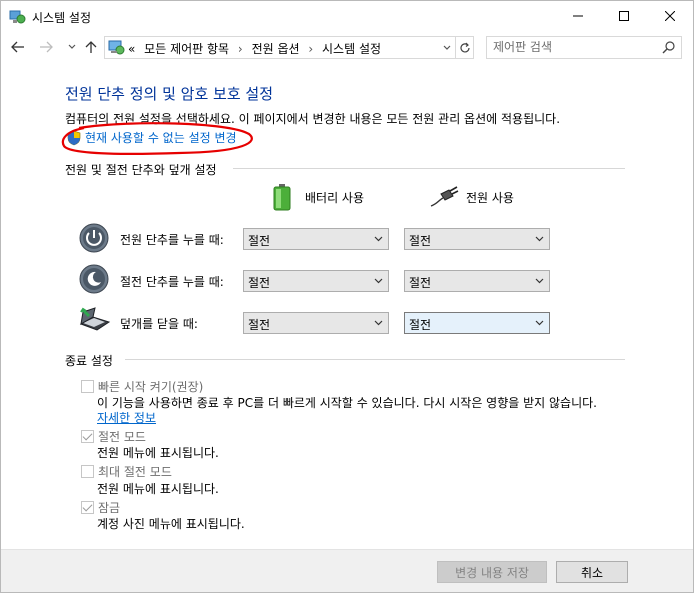 This screenshot has width=694, height=593. What do you see at coordinates (490, 197) in the screenshot?
I see `plugged-header-label: 전원 사용` at bounding box center [490, 197].